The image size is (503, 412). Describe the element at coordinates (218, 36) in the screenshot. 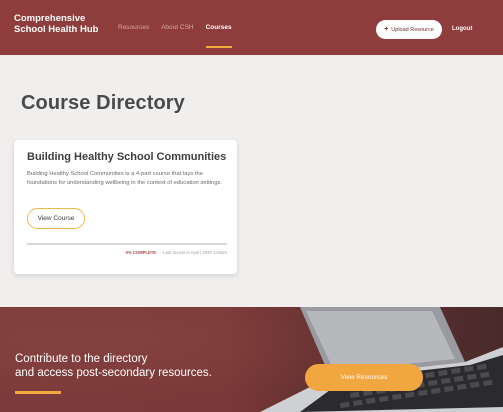

I see `nav-courses: Courses` at that location.